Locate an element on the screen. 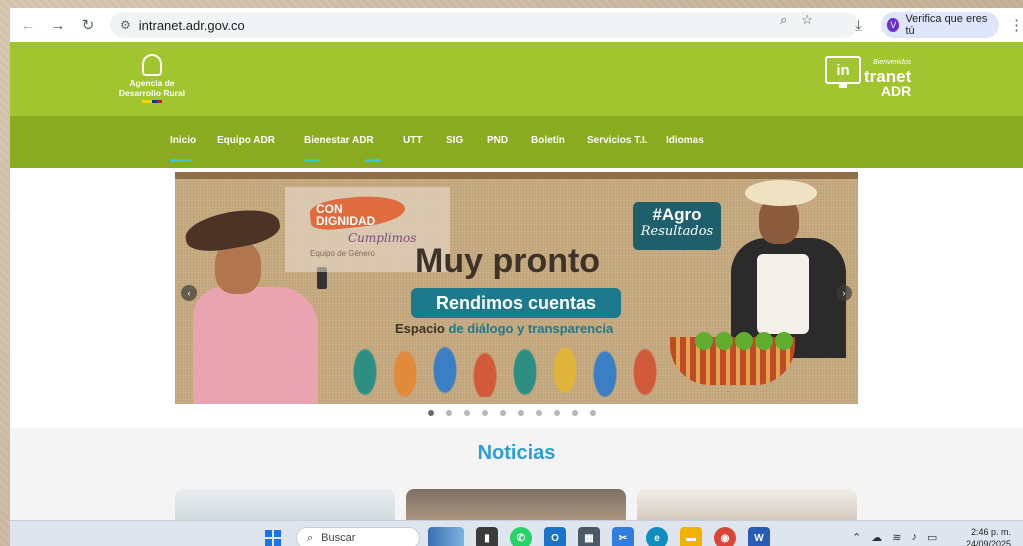 The width and height of the screenshot is (1023, 546). address-bar: ⚙ intranet.adr.gov.co is located at coordinates (484, 25).